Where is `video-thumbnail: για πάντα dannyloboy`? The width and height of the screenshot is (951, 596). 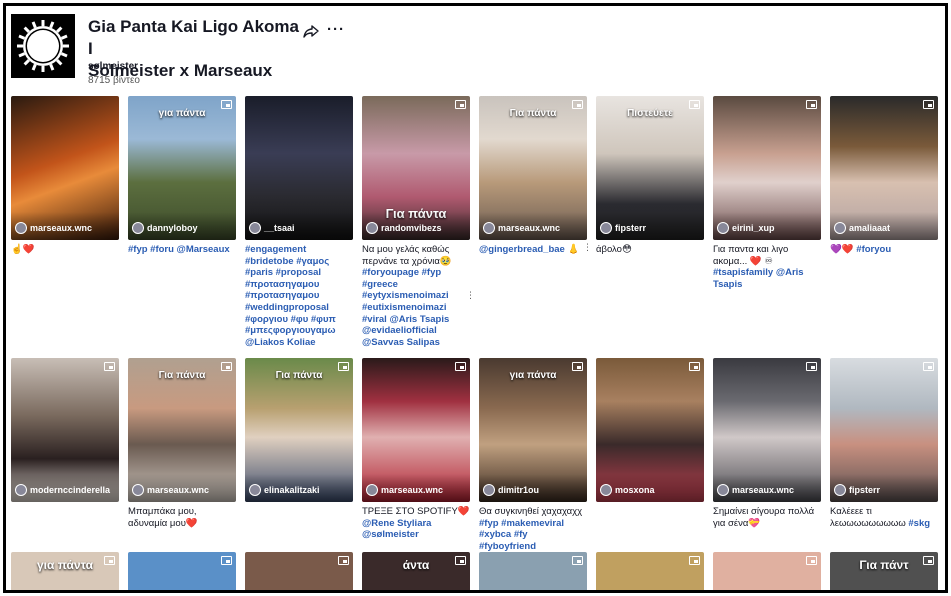 video-thumbnail: για πάντα dannyloboy is located at coordinates (182, 168).